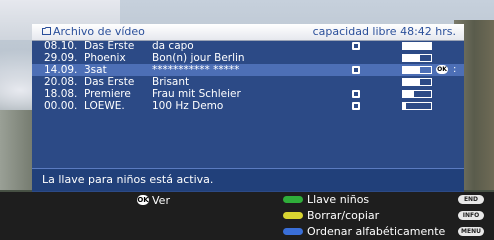 The height and width of the screenshot is (240, 494). Describe the element at coordinates (61, 58) in the screenshot. I see `recording-time: 29.09.` at that location.